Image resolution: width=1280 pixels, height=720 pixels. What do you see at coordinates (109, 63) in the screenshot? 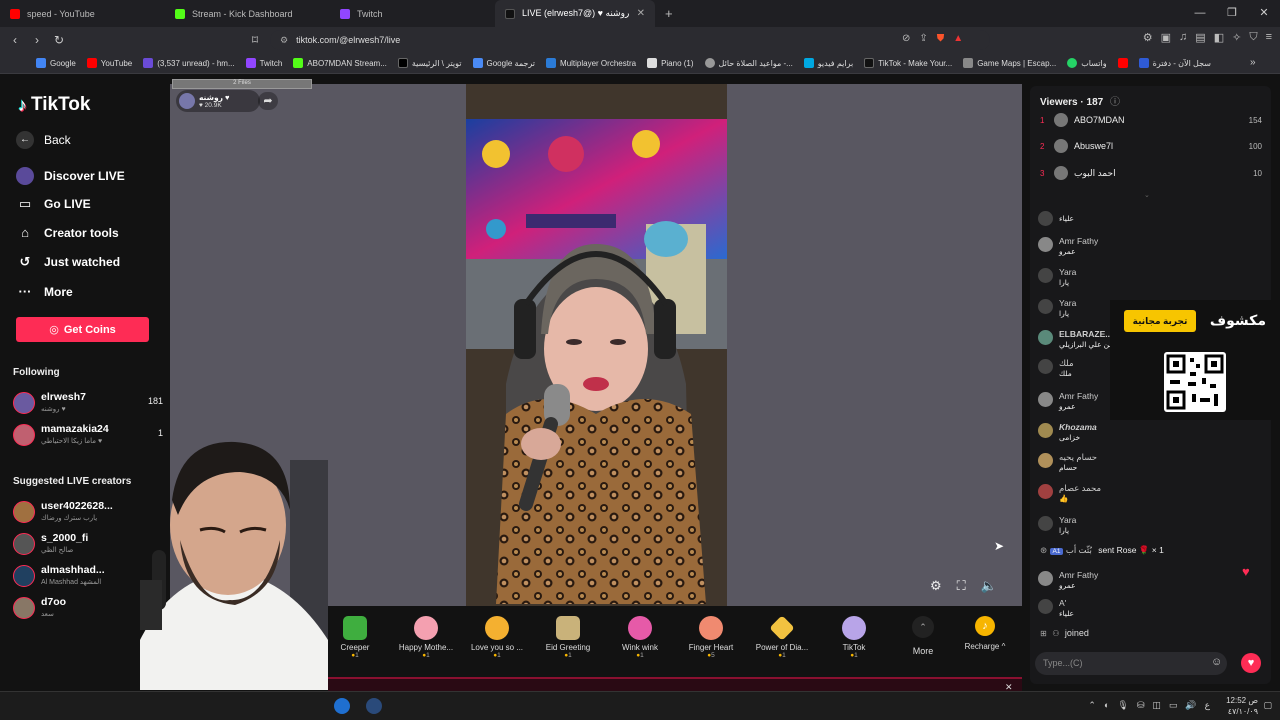
I see `bookmark-item: YouTube` at bounding box center [109, 63].